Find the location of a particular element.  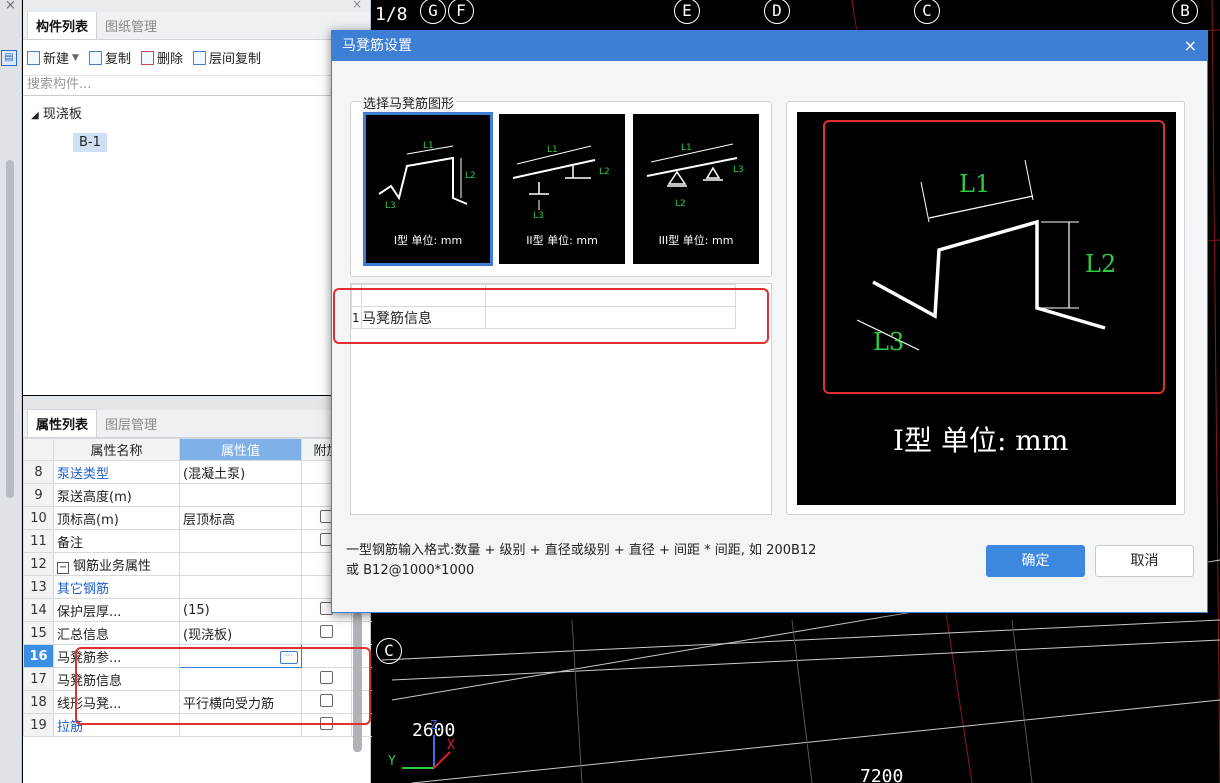

delete-icon is located at coordinates (147, 57).